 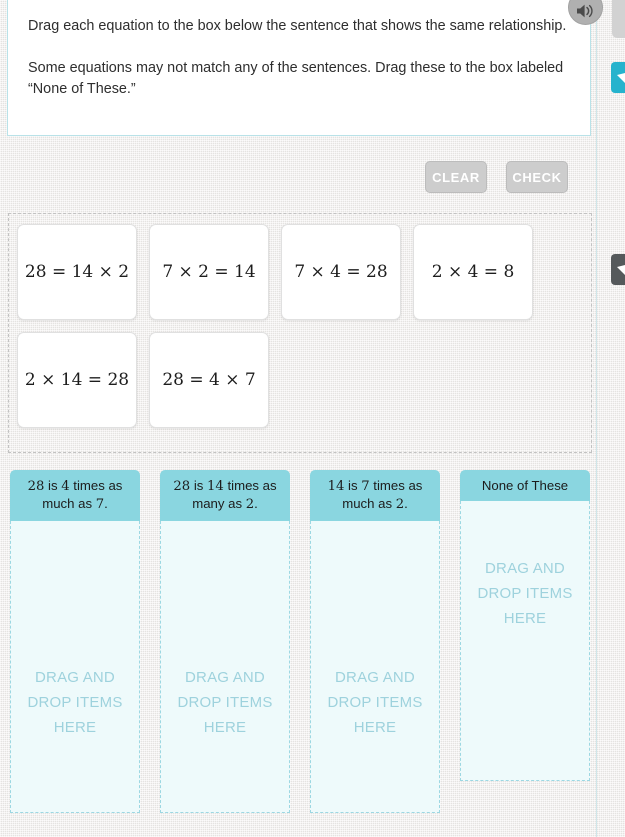 I want to click on equation-tile: 28 = 14 × 2, so click(x=77, y=272).